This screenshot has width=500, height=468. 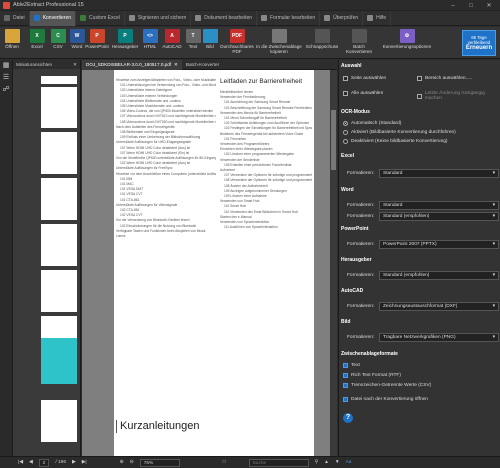 What do you see at coordinates (210, 39) in the screenshot?
I see `image-button: Bild` at bounding box center [210, 39].